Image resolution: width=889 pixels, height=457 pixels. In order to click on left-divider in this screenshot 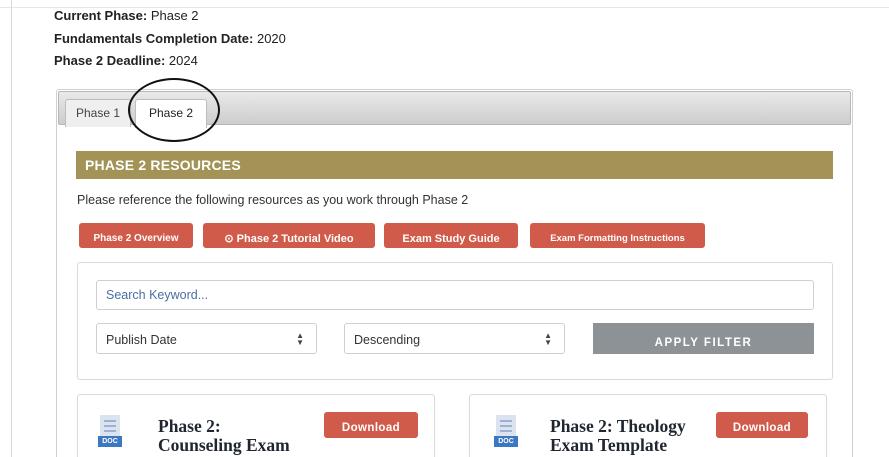, I will do `click(11, 228)`.